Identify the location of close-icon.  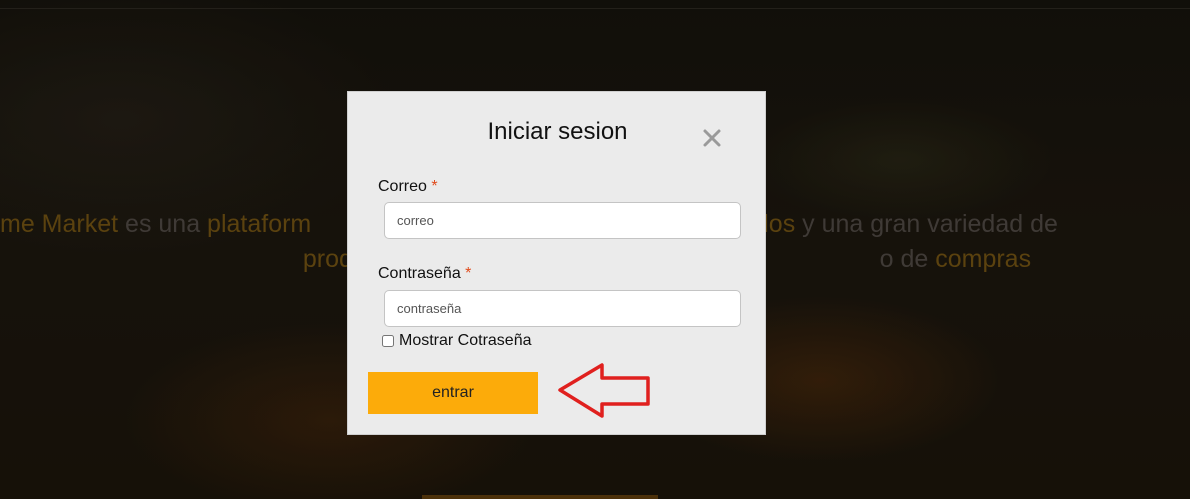
(712, 138).